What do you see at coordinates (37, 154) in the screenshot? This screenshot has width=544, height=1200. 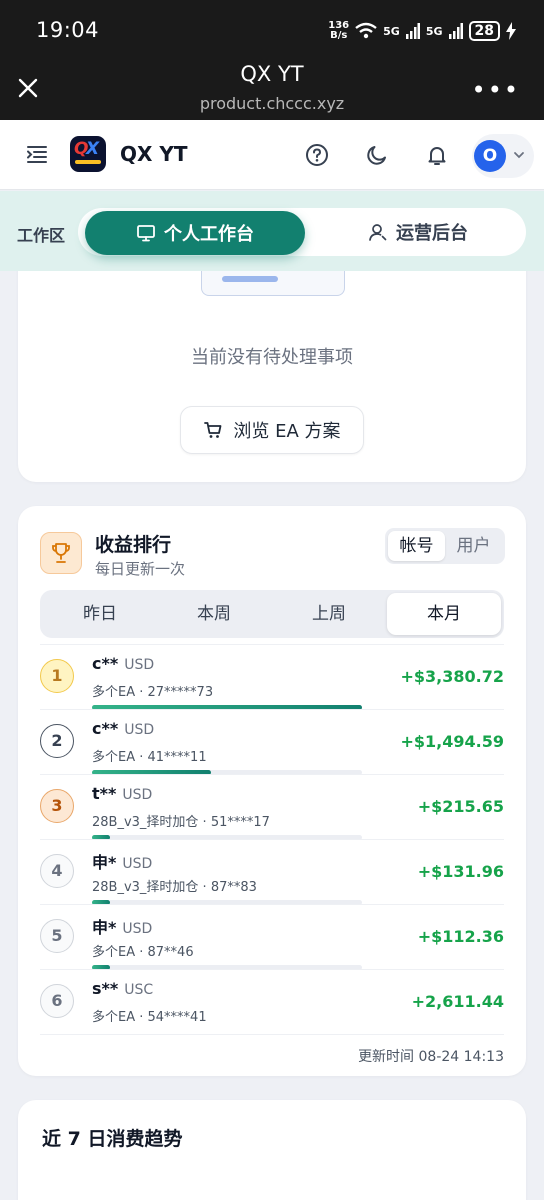 I see `menu-toggle-icon` at bounding box center [37, 154].